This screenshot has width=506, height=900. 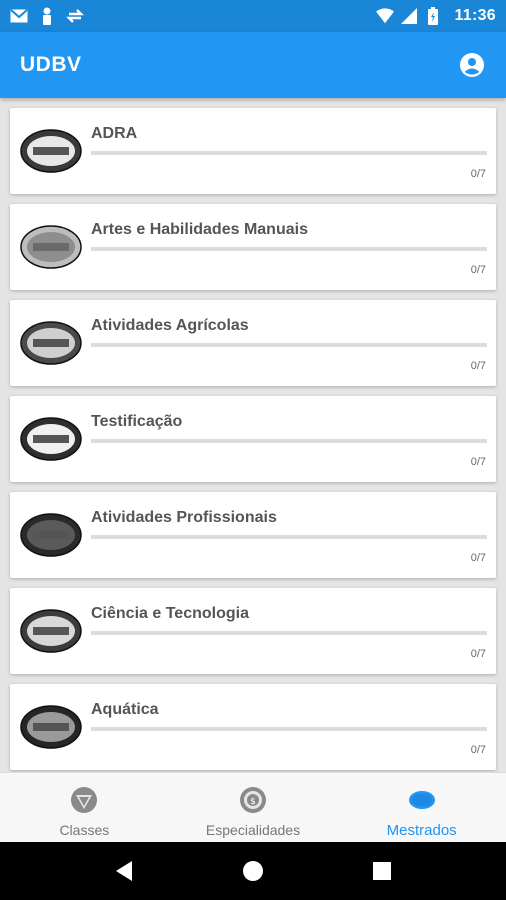 What do you see at coordinates (84, 800) in the screenshot?
I see `classes-icon` at bounding box center [84, 800].